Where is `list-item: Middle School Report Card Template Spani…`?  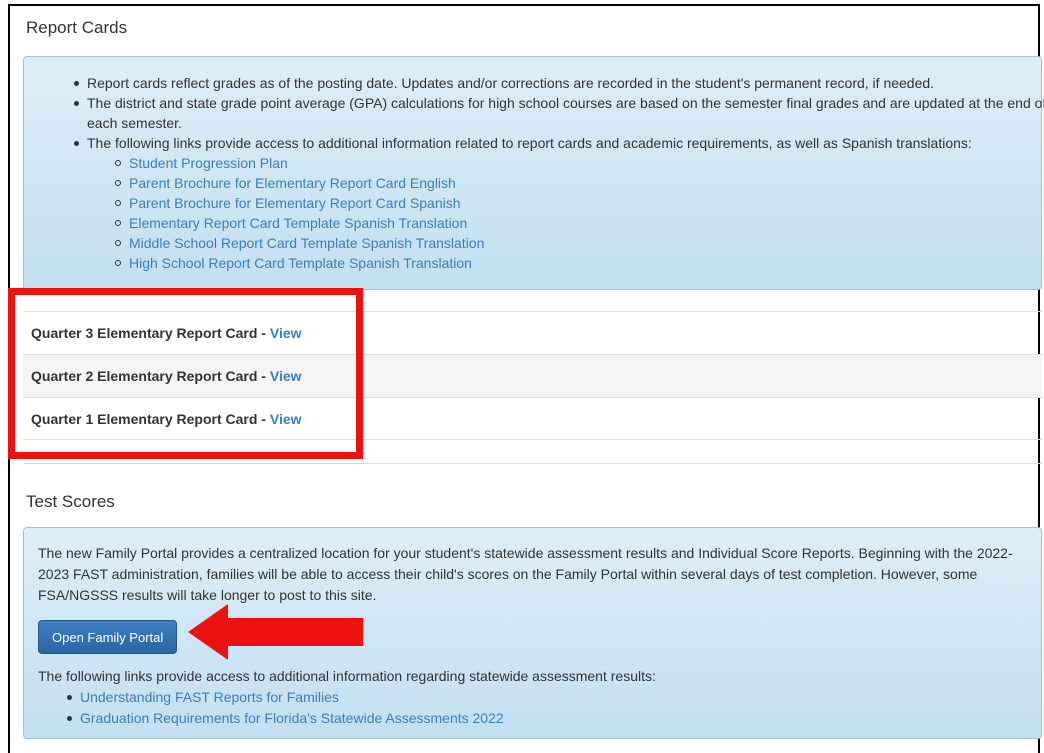 list-item: Middle School Report Card Template Spani… is located at coordinates (579, 243).